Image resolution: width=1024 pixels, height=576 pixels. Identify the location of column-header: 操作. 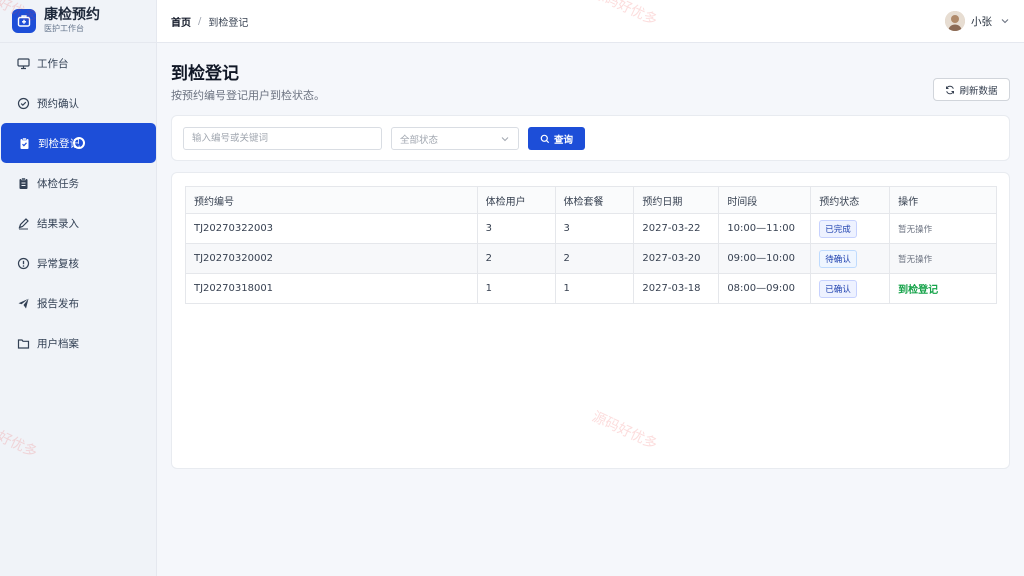
(943, 200).